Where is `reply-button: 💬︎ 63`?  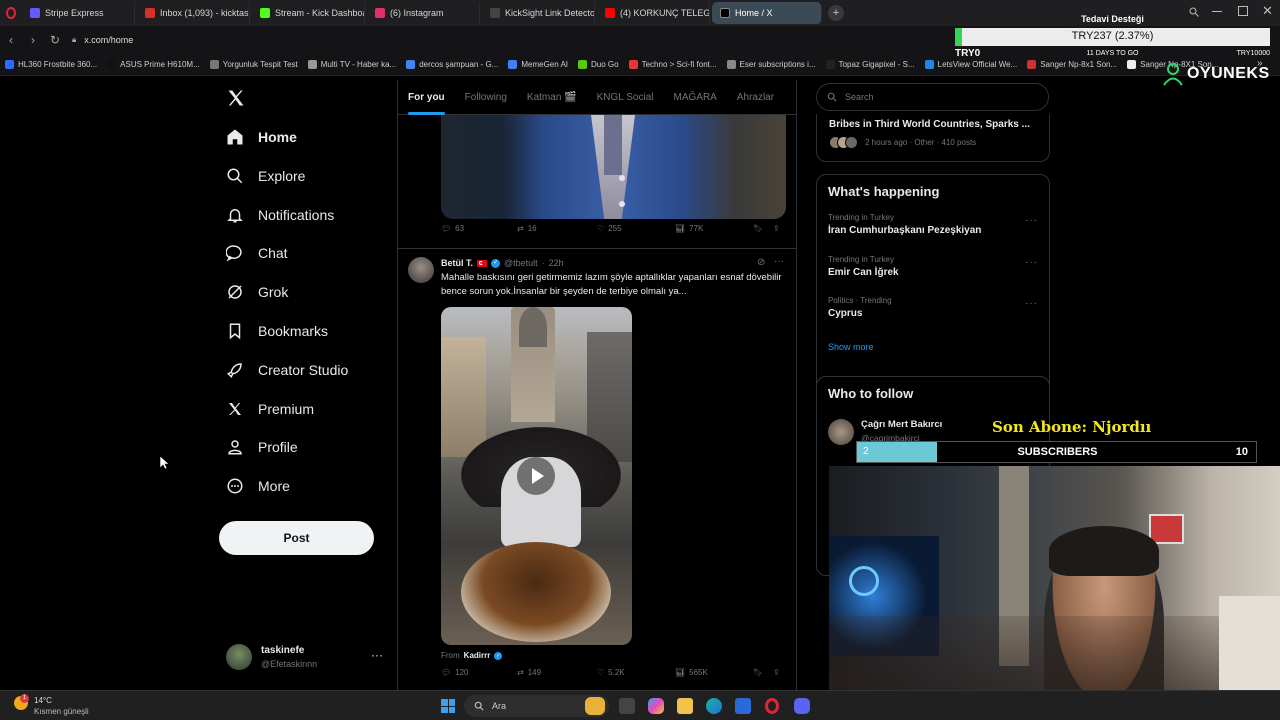
reply-button: 💬︎ 63 is located at coordinates (452, 228).